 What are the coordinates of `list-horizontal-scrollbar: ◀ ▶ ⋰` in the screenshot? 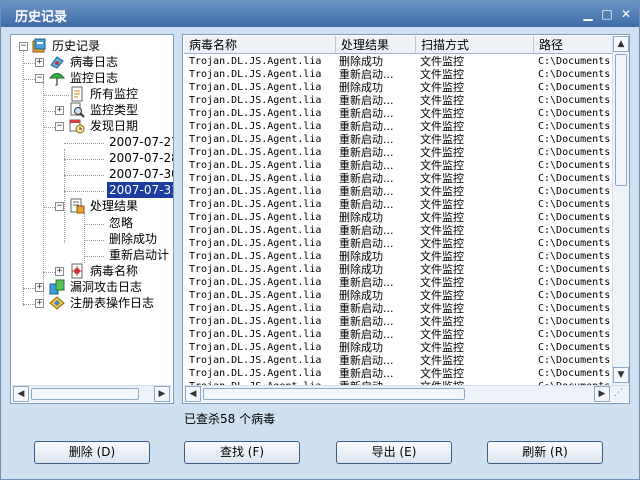 It's located at (406, 393).